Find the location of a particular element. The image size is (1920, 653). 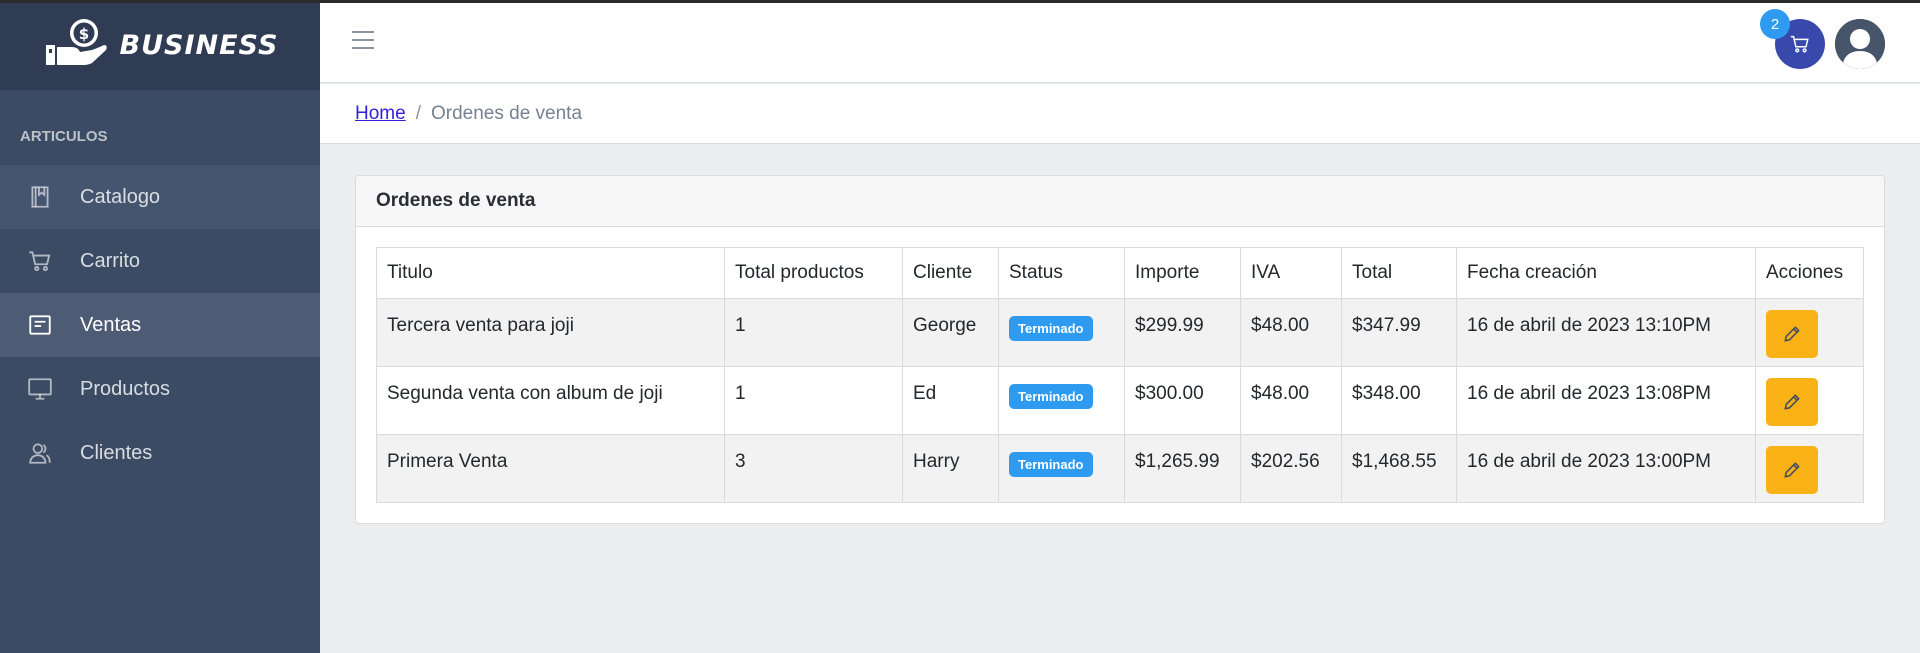

column-header-iva: IVA is located at coordinates (1291, 273).